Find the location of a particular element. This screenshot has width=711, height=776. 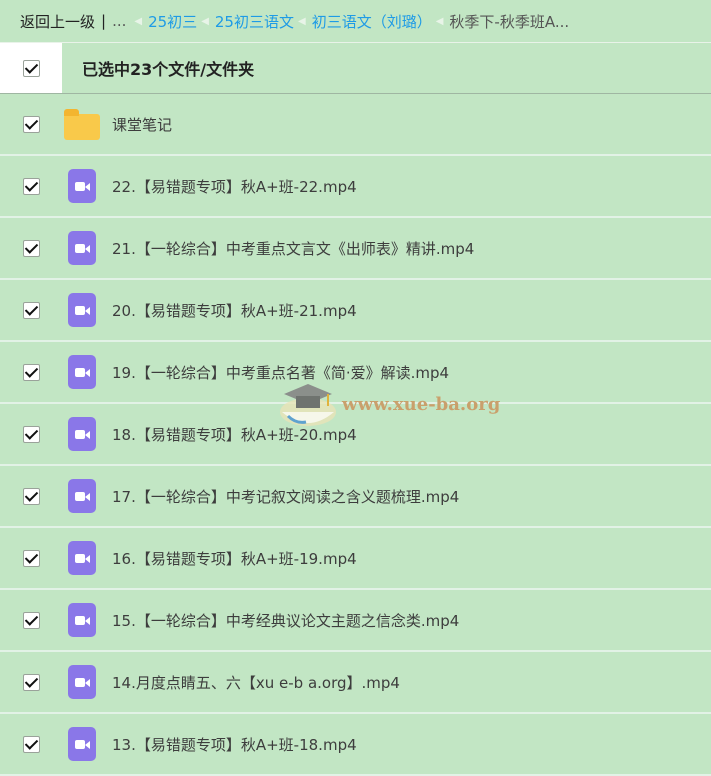

file-row: 17.【一轮综合】中考记叙文阅读之含义题梳理.mp4 is located at coordinates (355, 497).